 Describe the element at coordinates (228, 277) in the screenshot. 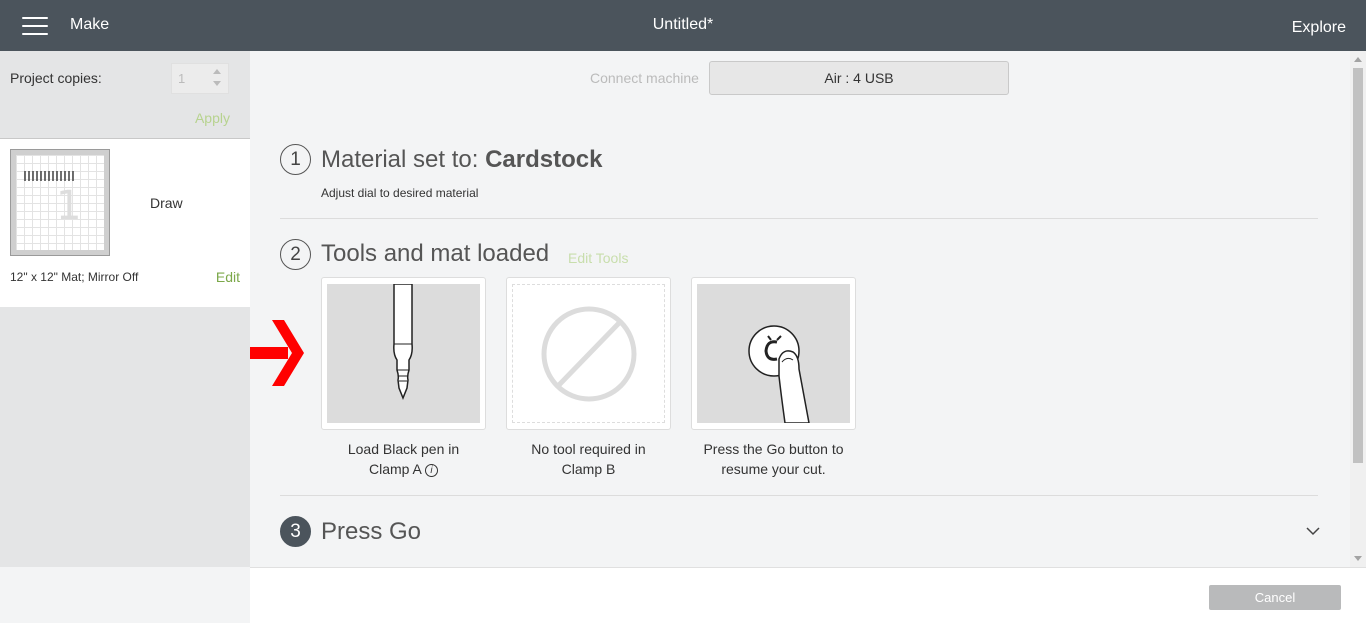

I see `mat-edit-button: Edit` at that location.